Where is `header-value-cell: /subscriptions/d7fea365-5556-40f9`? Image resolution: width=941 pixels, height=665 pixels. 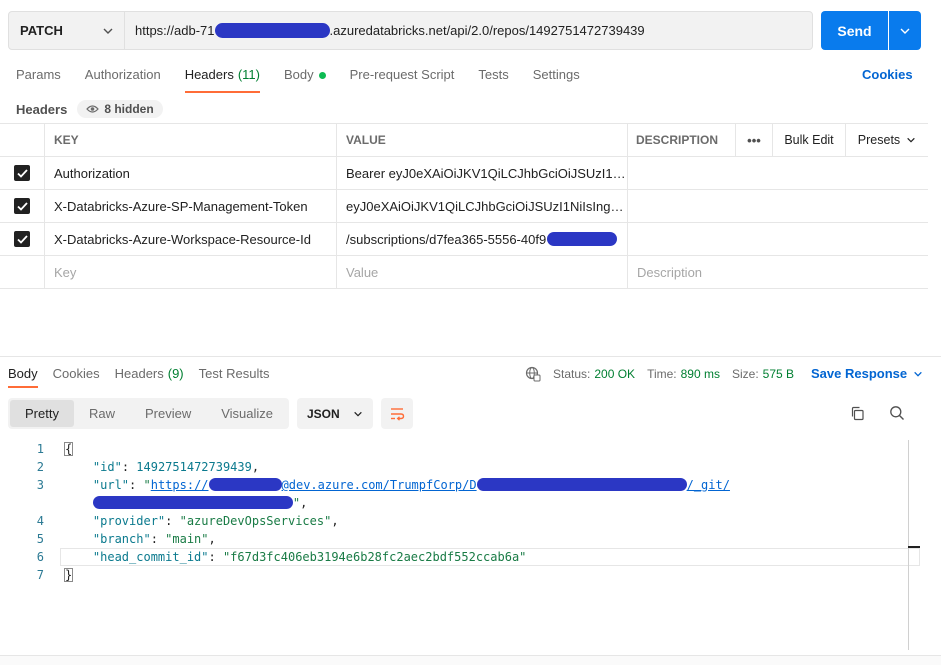 header-value-cell: /subscriptions/d7fea365-5556-40f9 is located at coordinates (482, 239).